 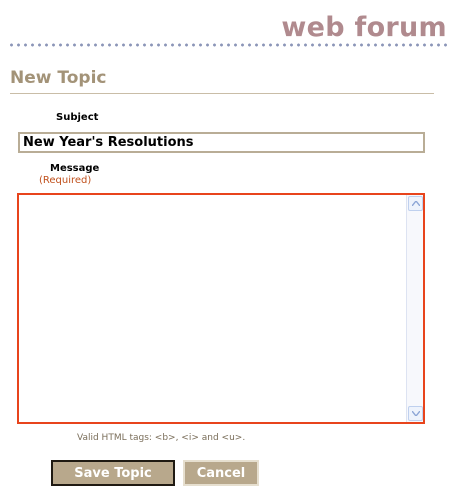 What do you see at coordinates (415, 413) in the screenshot?
I see `scroll-down-icon` at bounding box center [415, 413].